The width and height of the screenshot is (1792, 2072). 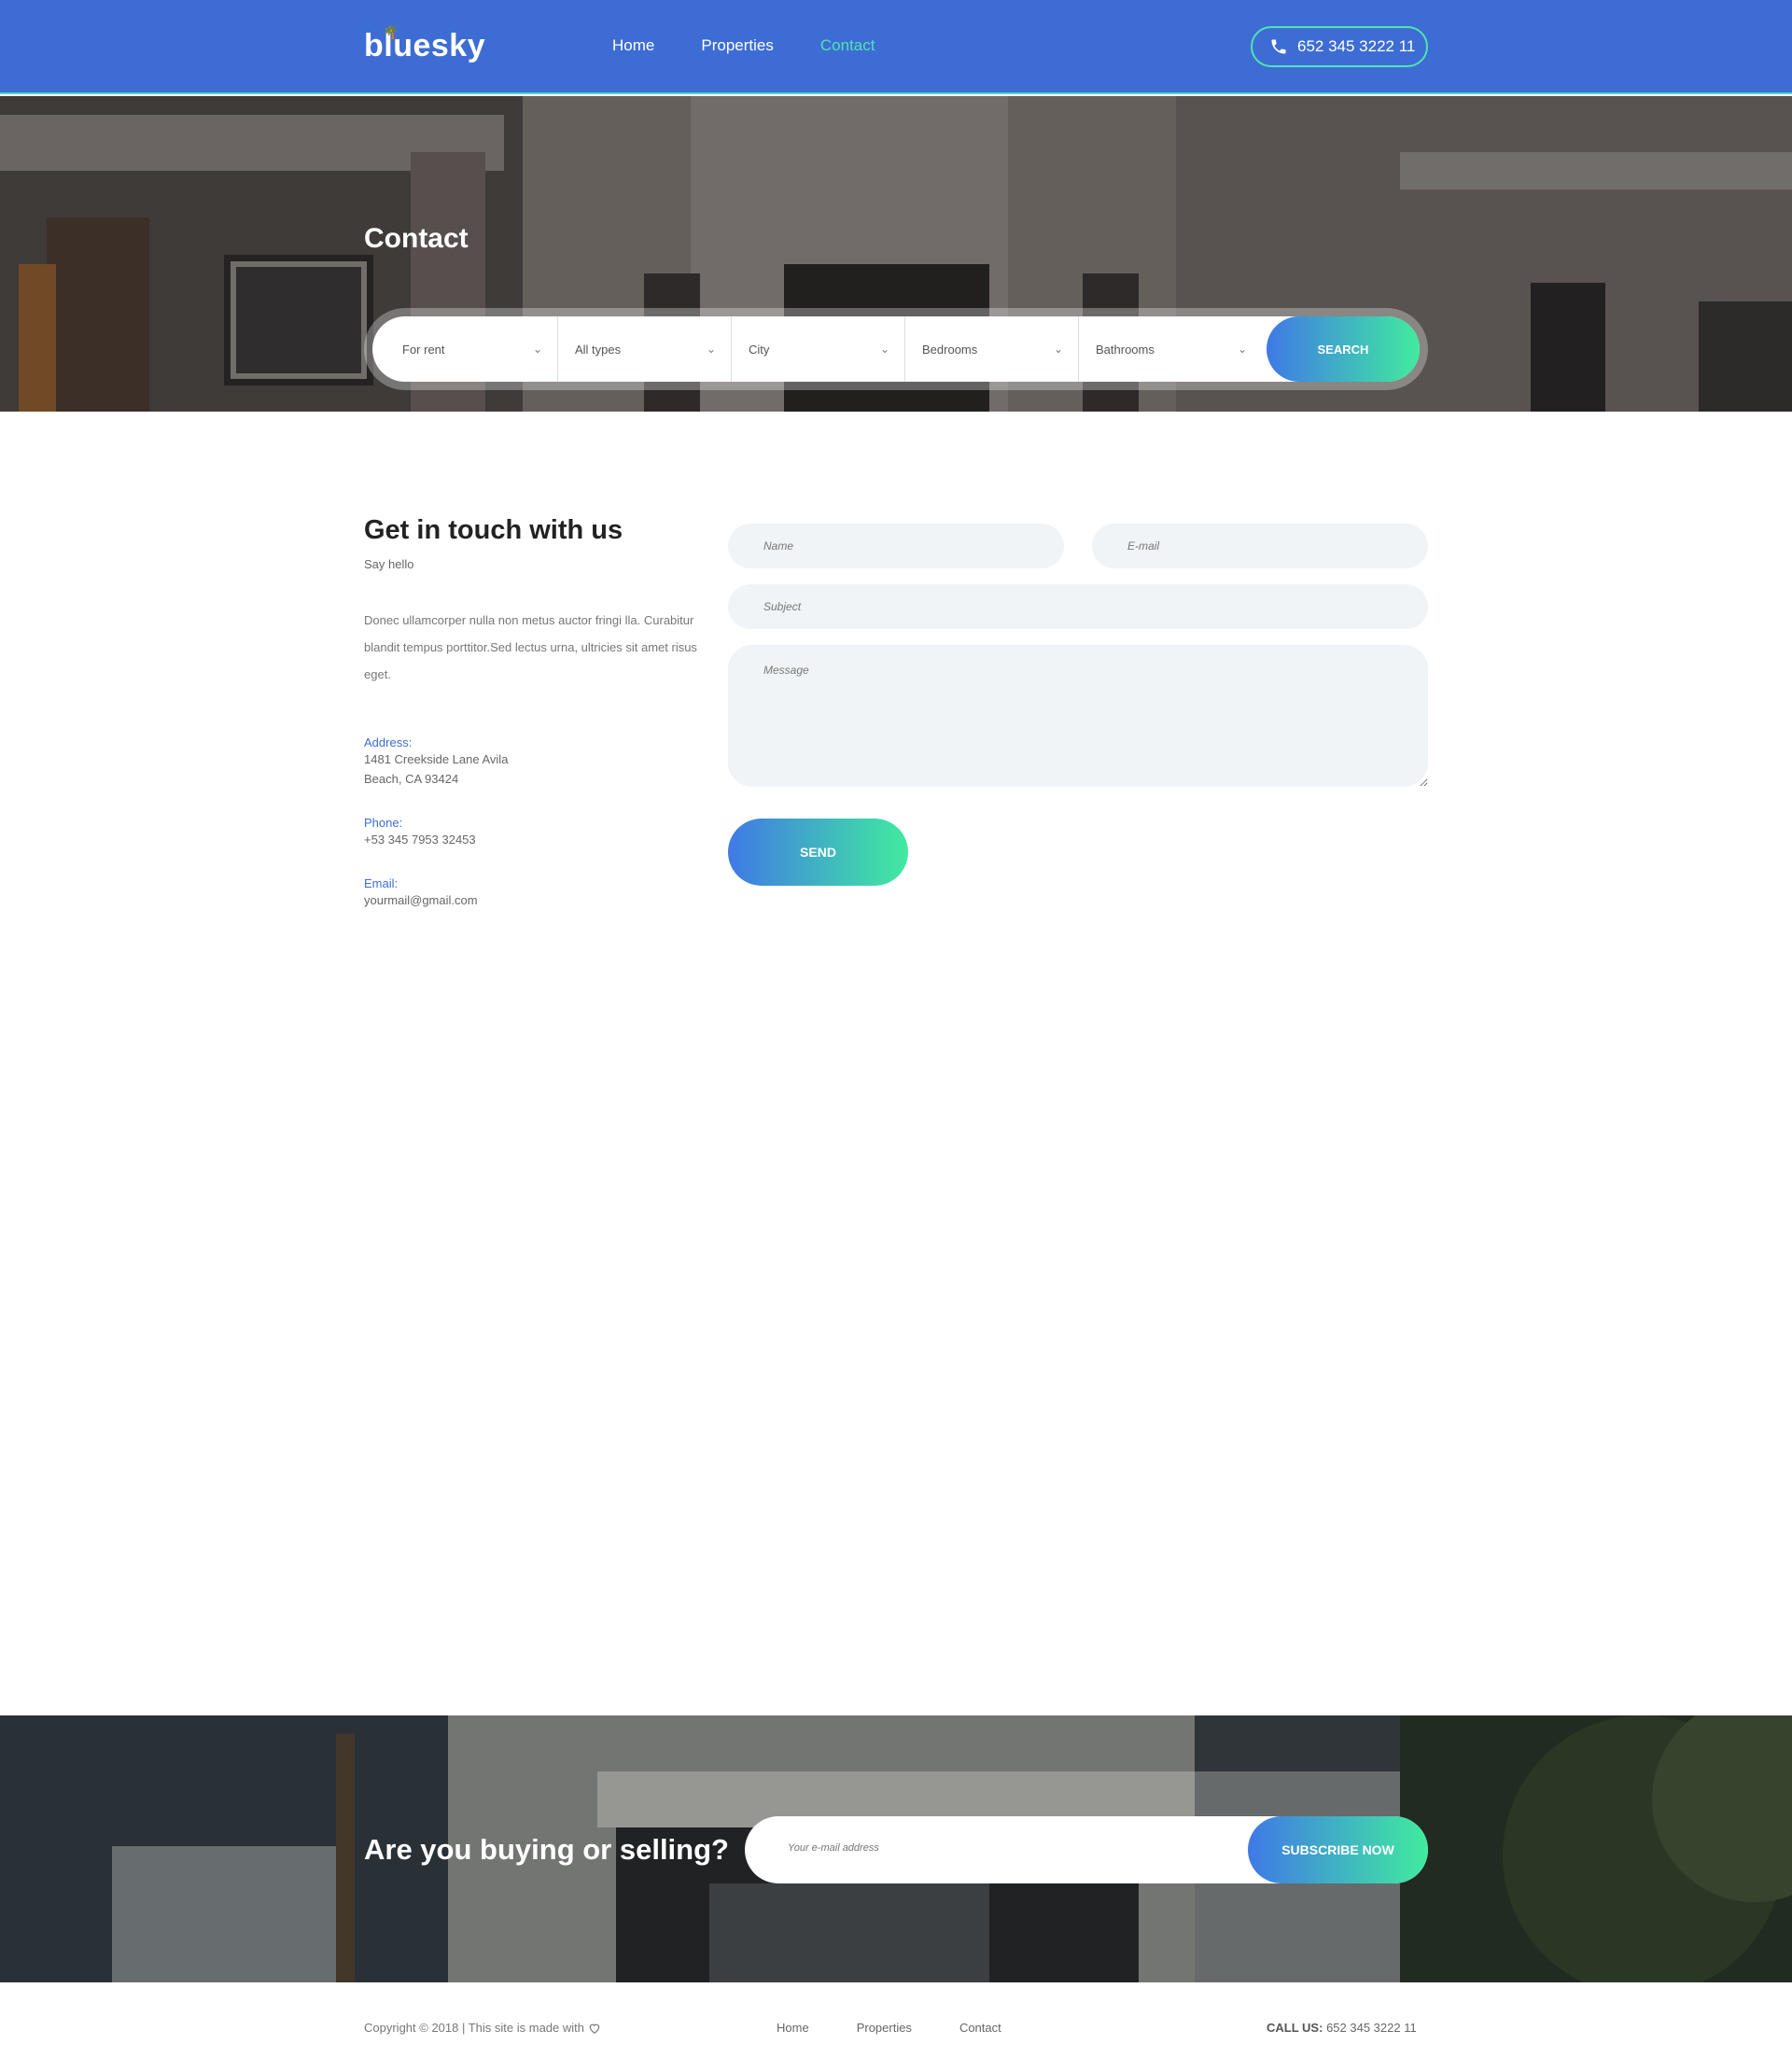 I want to click on phone-label: Phone:, so click(x=383, y=823).